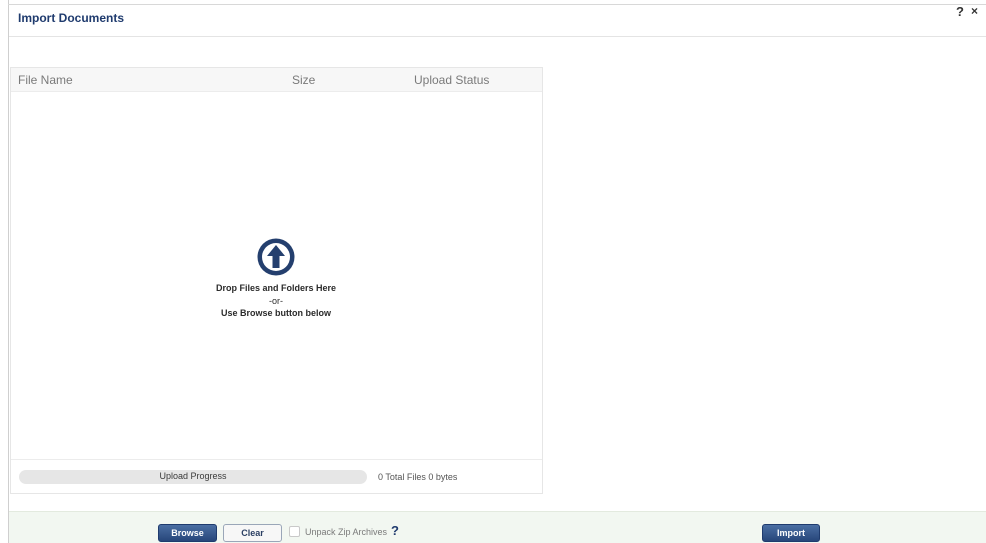 This screenshot has width=986, height=543. What do you see at coordinates (276, 288) in the screenshot?
I see `drop-instructions-line1: Drop Files and Folders Here` at bounding box center [276, 288].